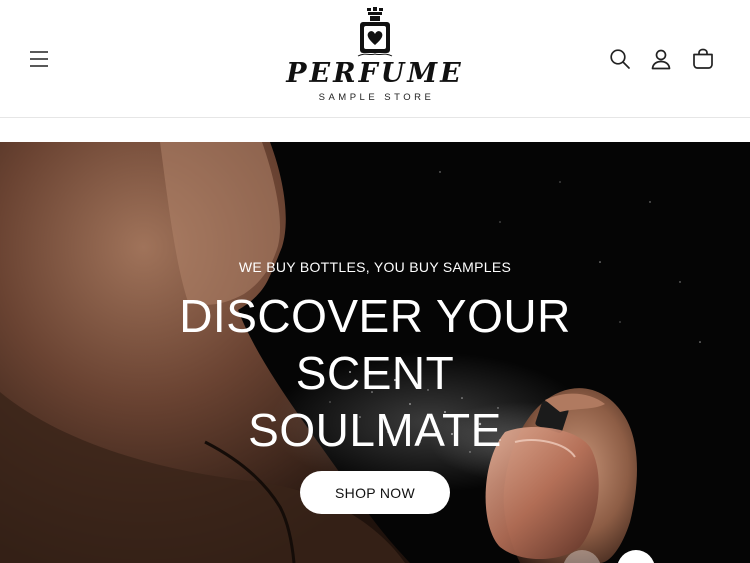  I want to click on search-button, so click(620, 59).